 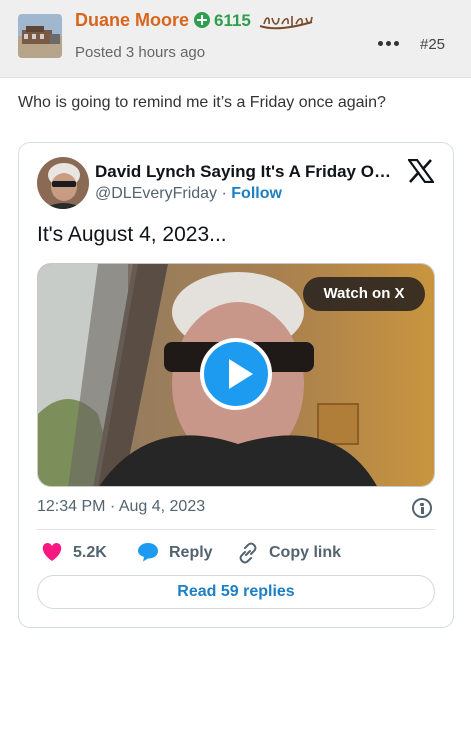 I want to click on info-icon, so click(x=422, y=508).